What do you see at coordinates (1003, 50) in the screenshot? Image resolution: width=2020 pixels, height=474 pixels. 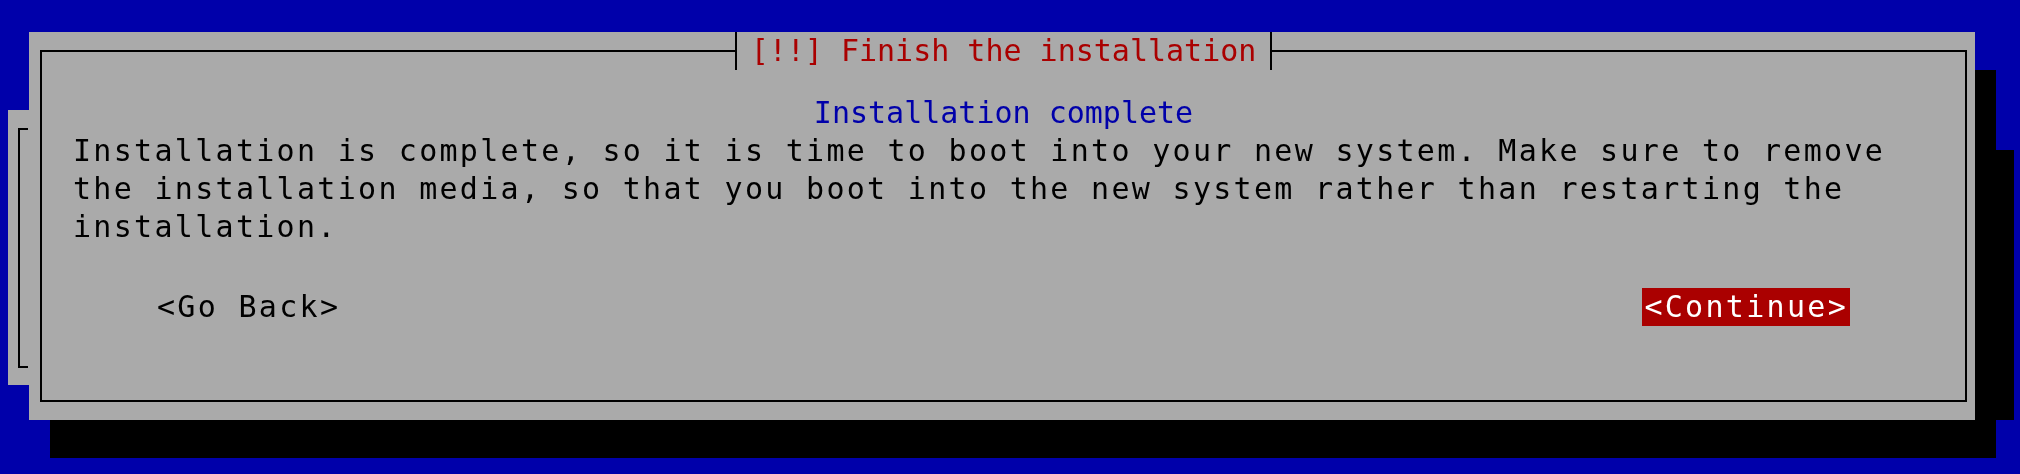 I see `dialog-title: [!!] Finish the installation` at bounding box center [1003, 50].